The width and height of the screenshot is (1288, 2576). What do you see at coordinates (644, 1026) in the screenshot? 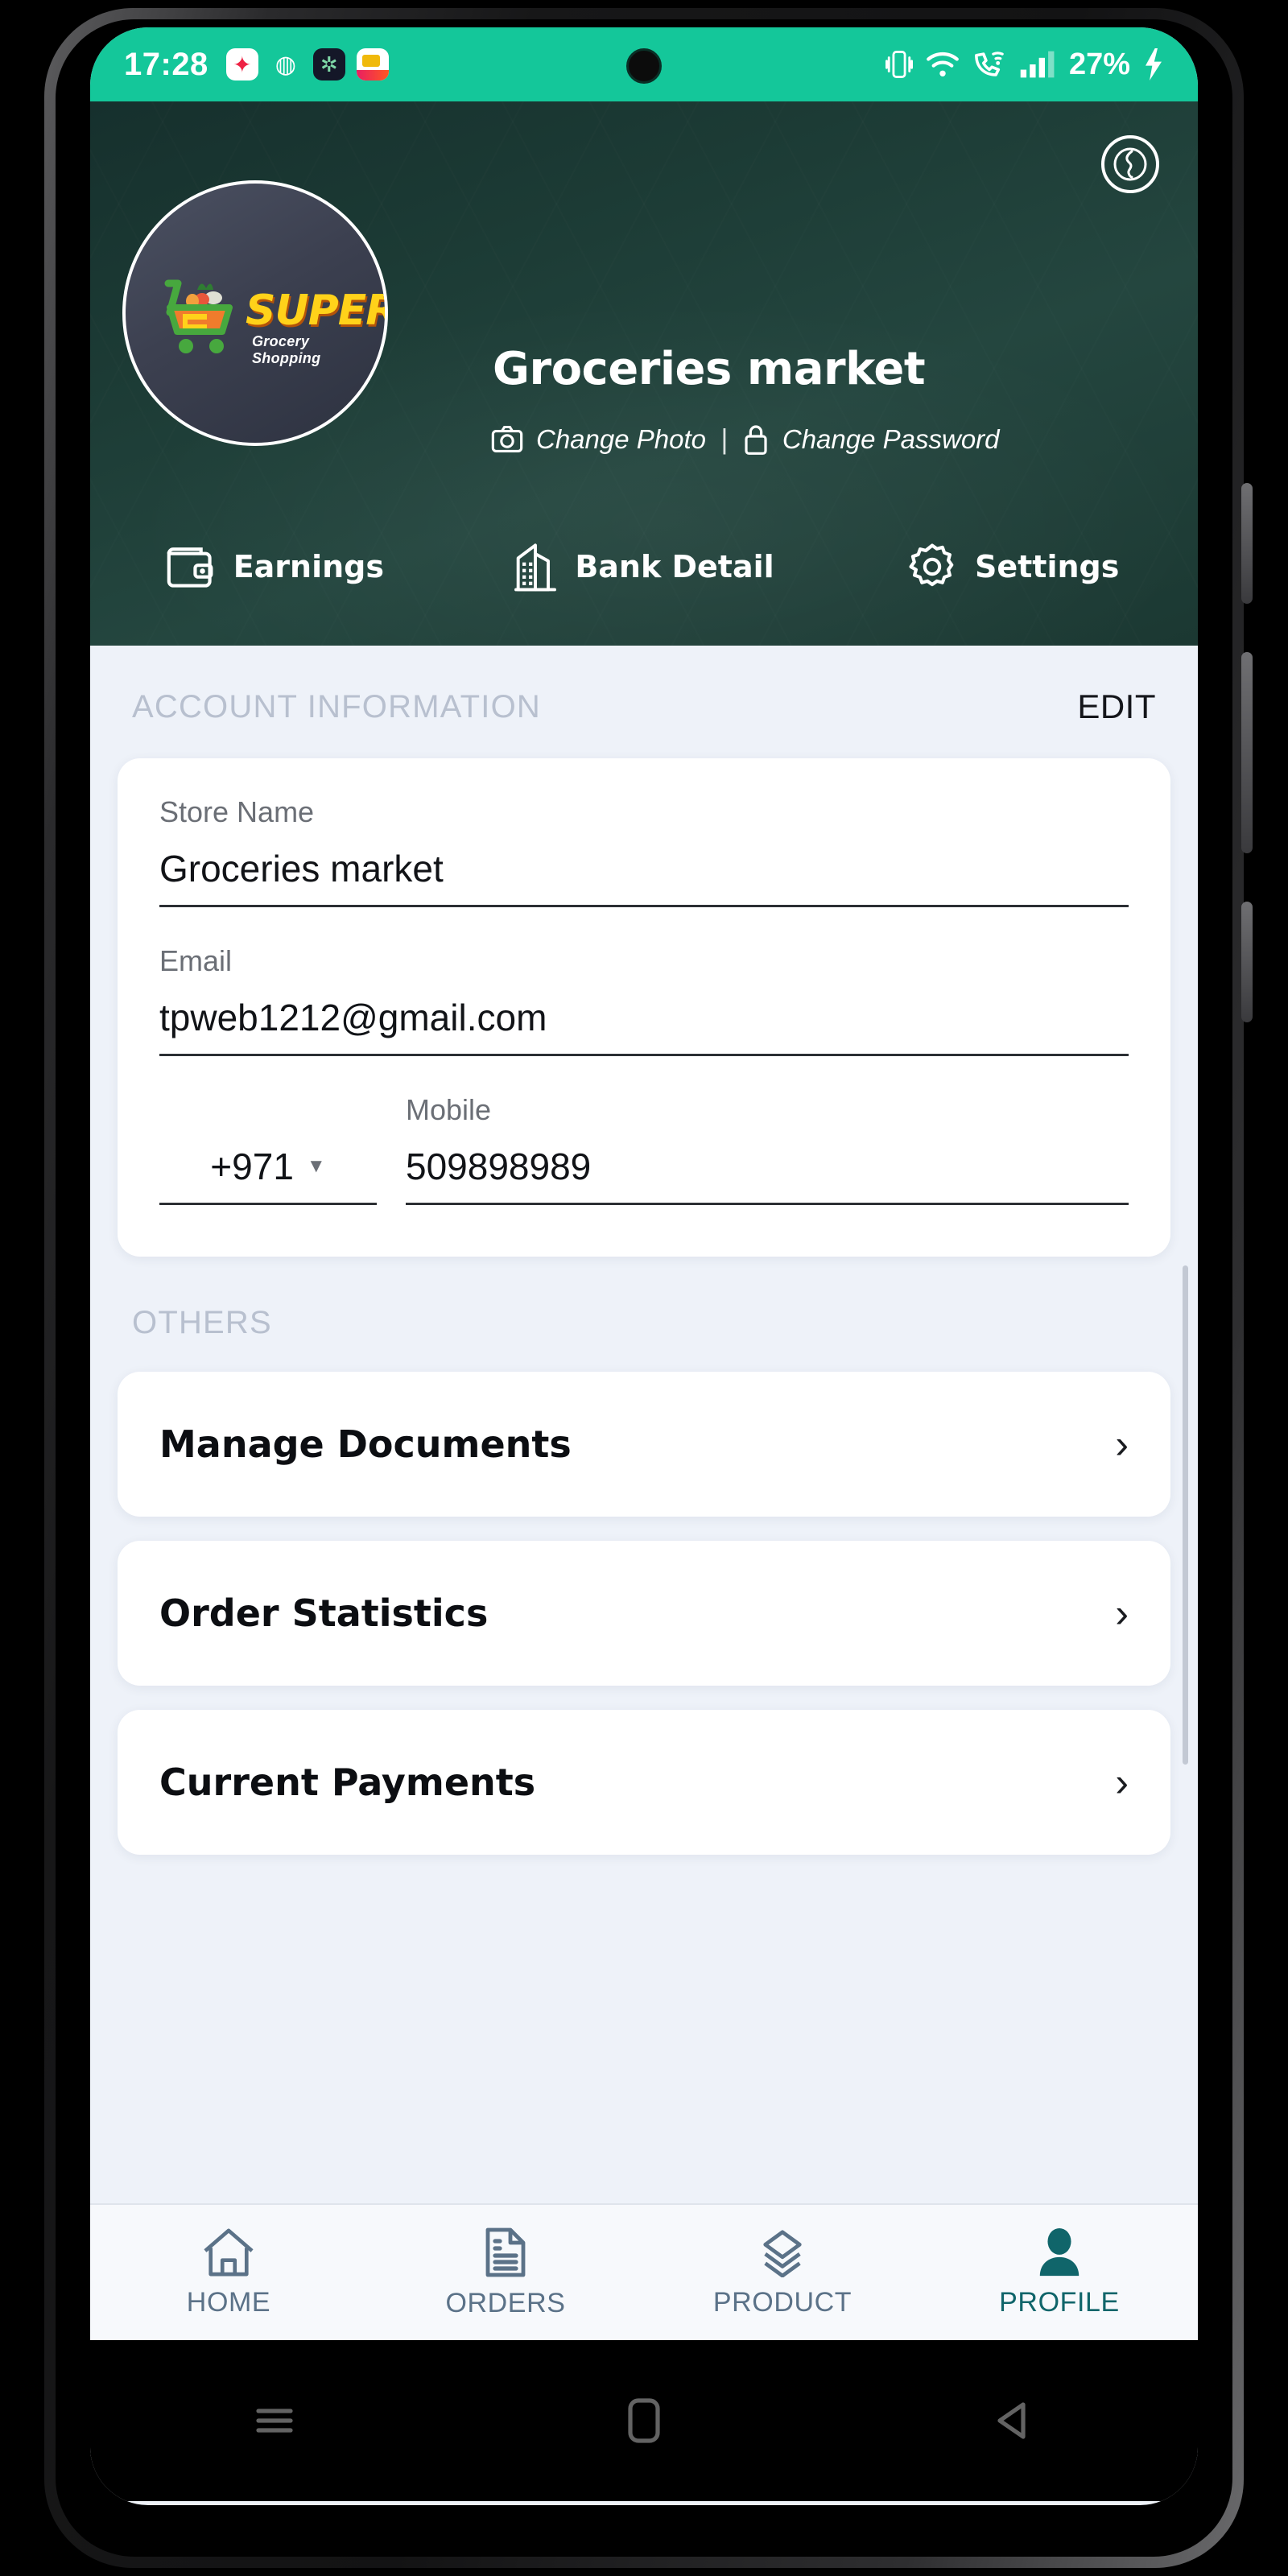
I see `email-input: tpweb1212@gmail.com` at bounding box center [644, 1026].